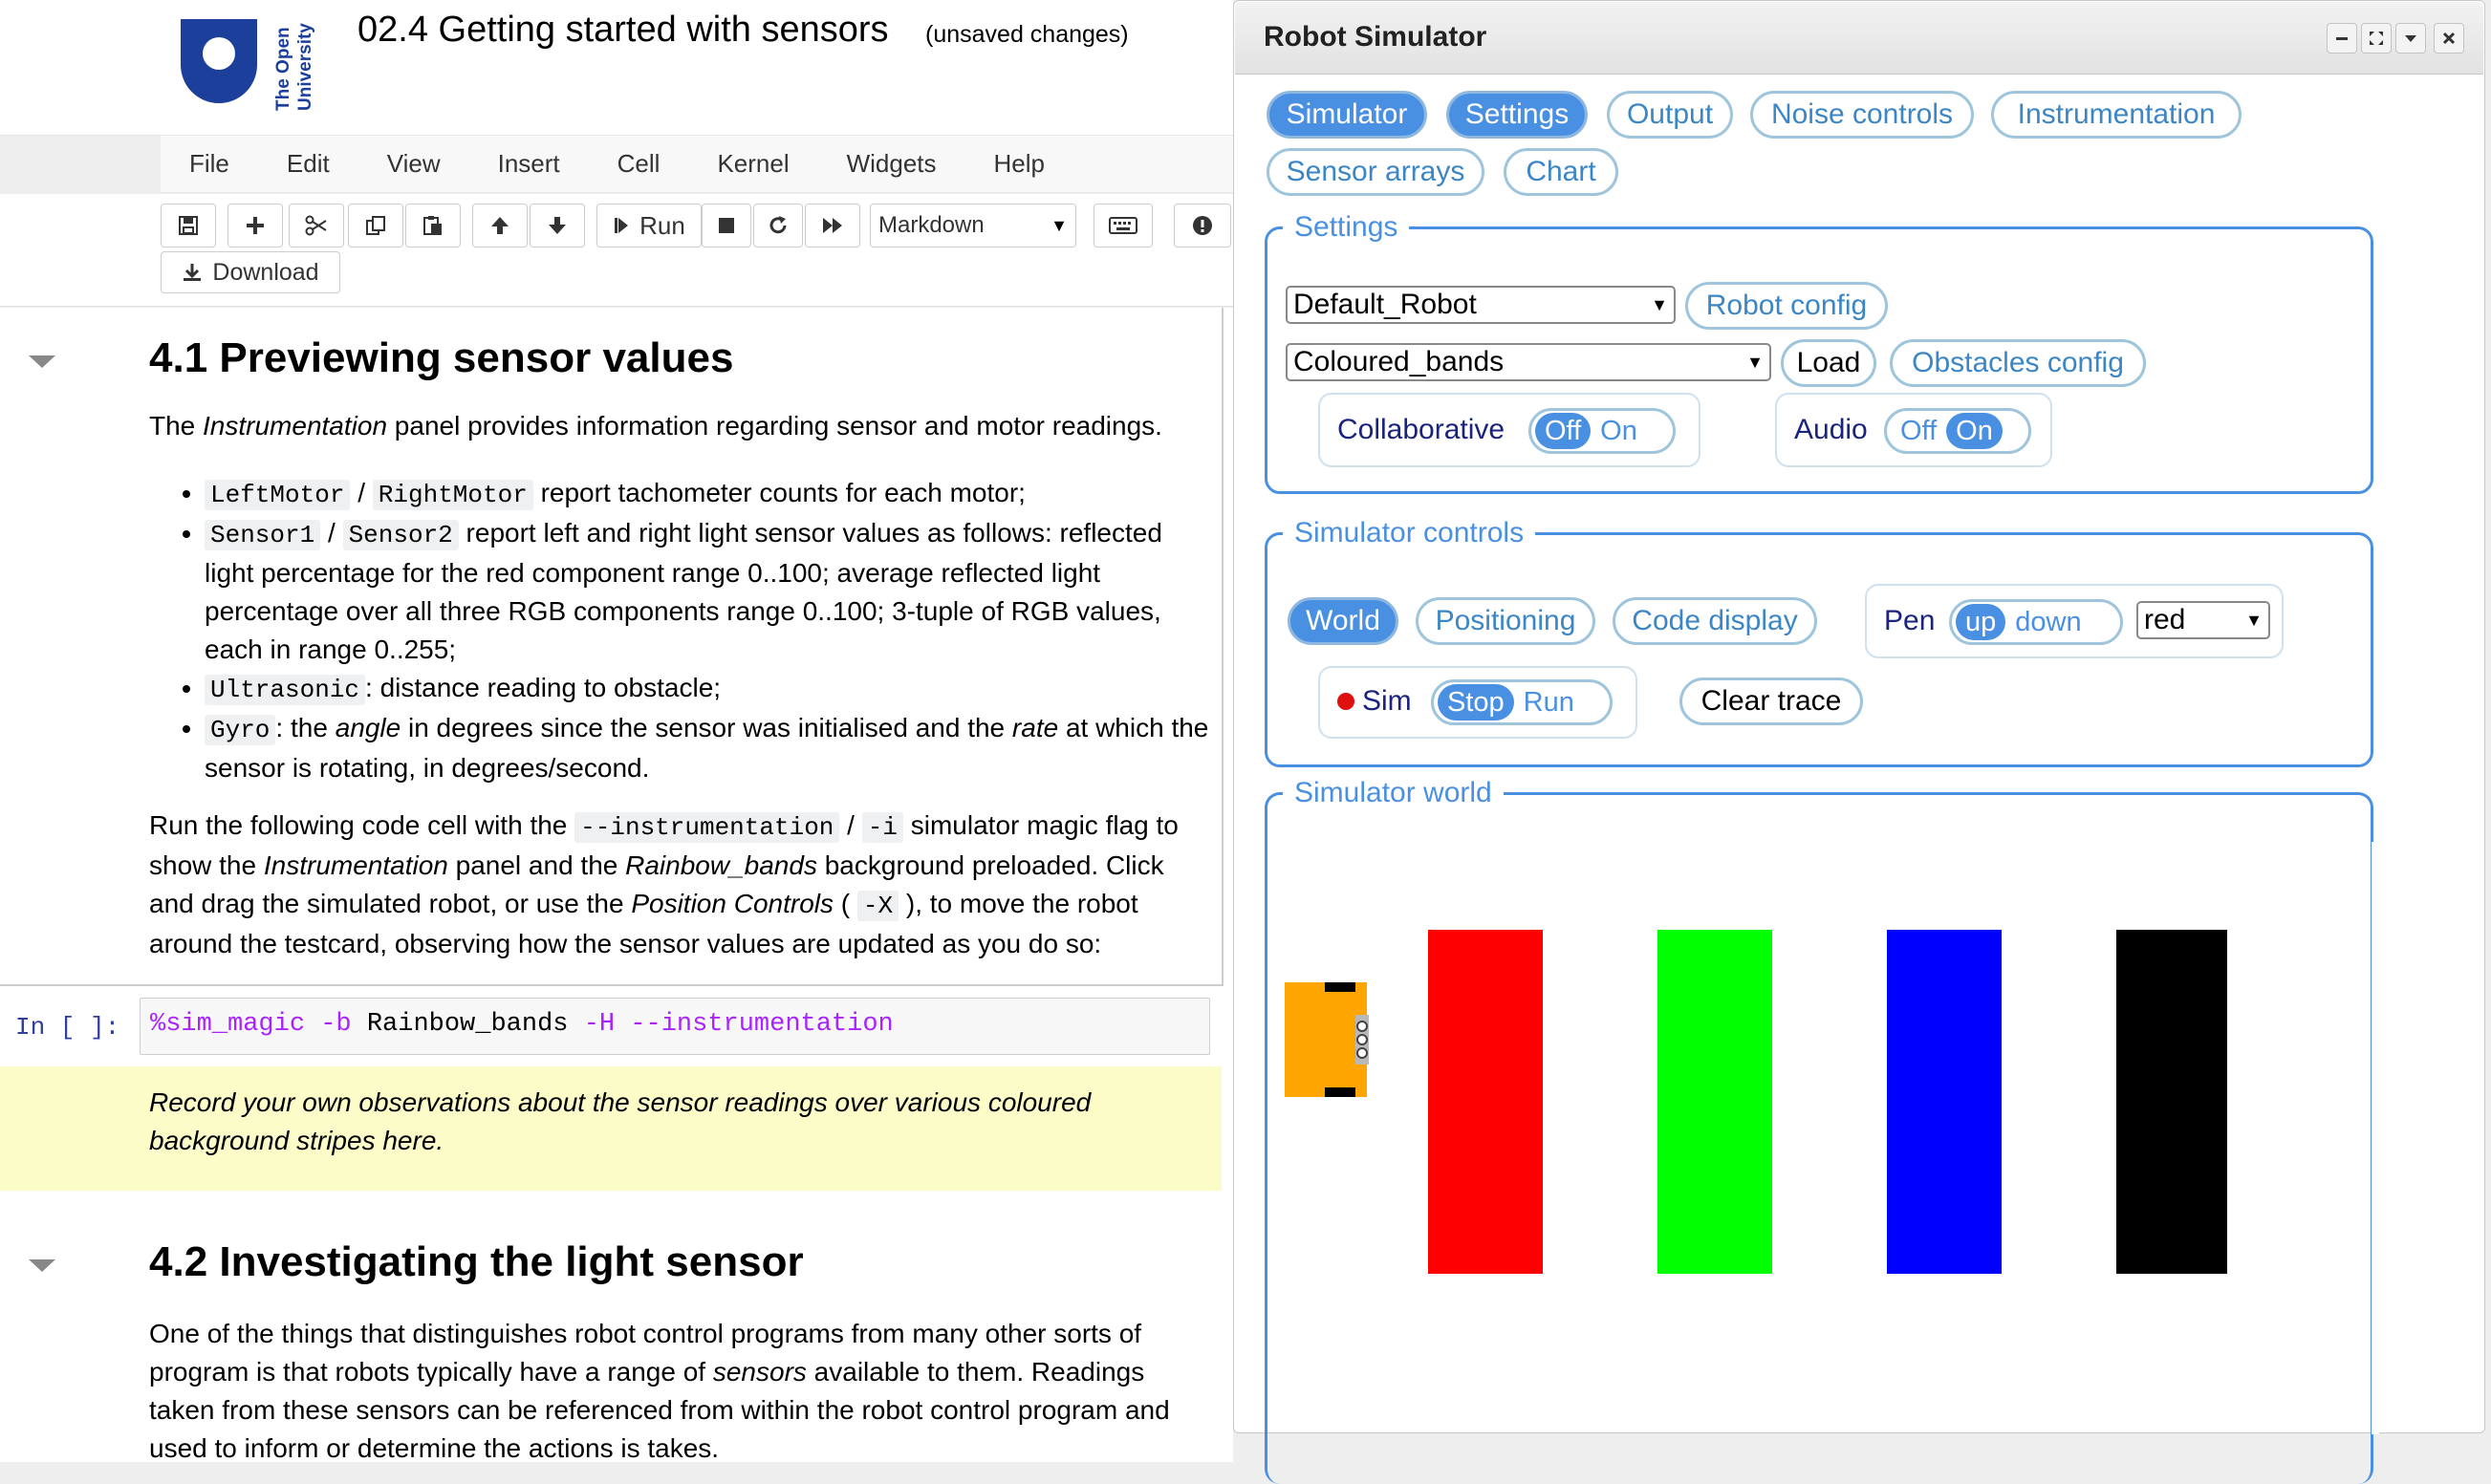 Image resolution: width=2491 pixels, height=1484 pixels. I want to click on move-down-button, so click(557, 226).